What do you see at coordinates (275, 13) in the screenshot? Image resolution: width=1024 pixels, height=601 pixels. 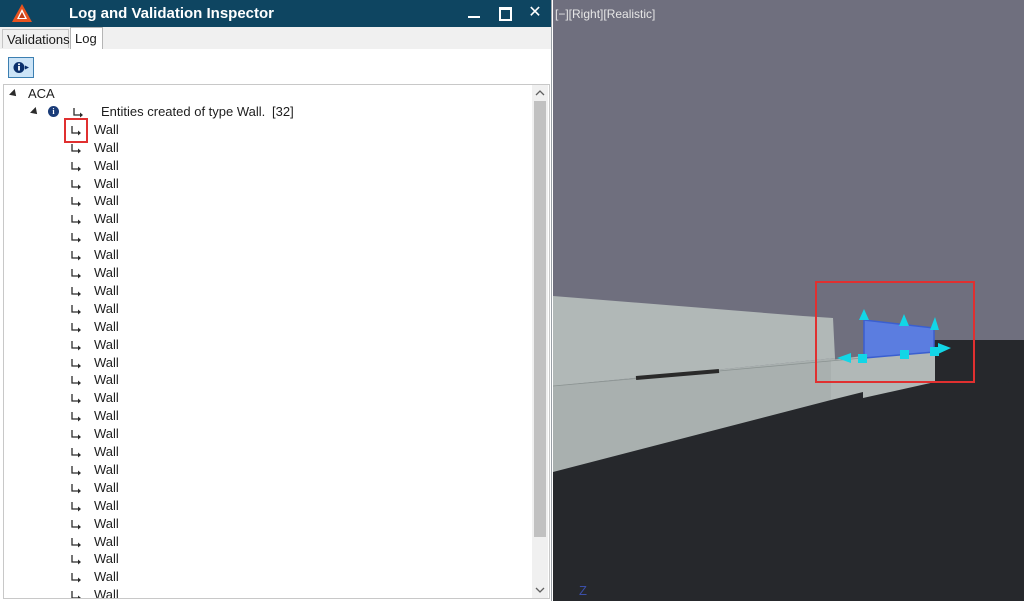 I see `title-bar: Log and Validation Inspector ✕` at bounding box center [275, 13].